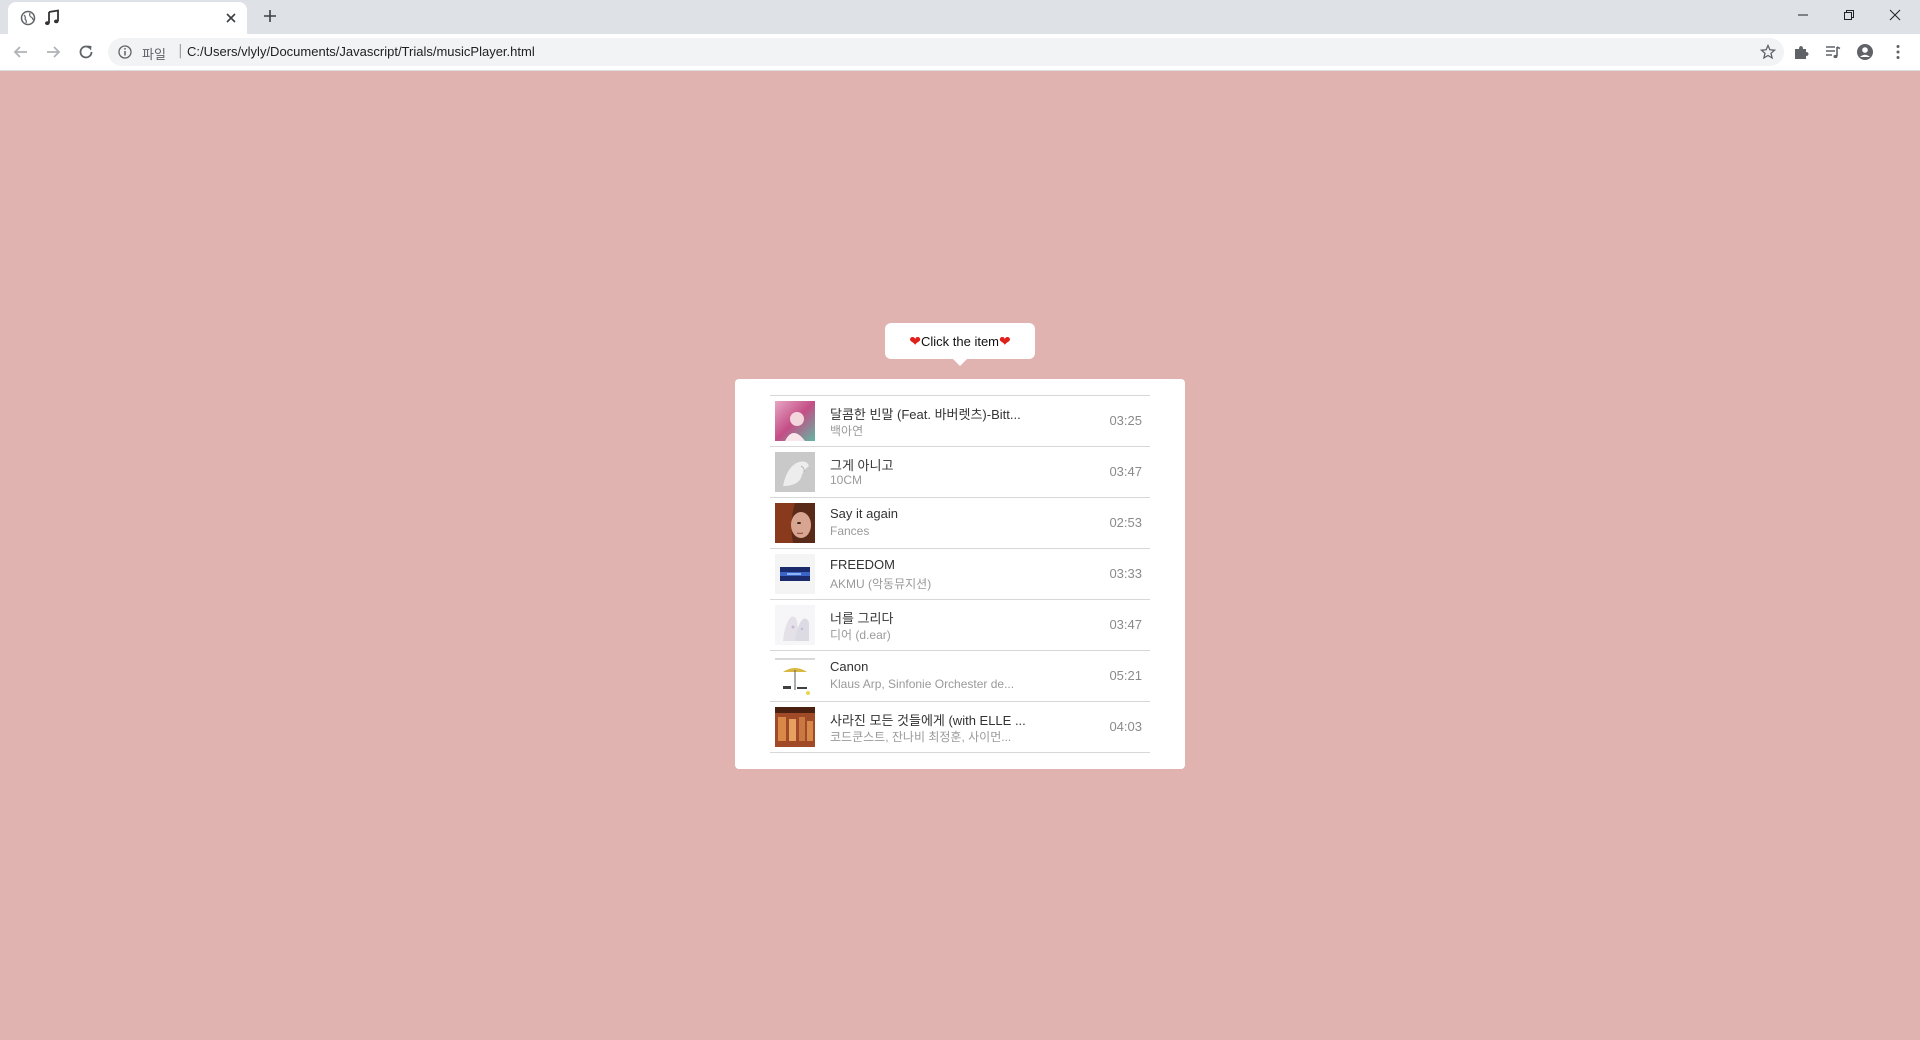 The width and height of the screenshot is (1920, 1040). What do you see at coordinates (960, 625) in the screenshot?
I see `list-item: 너를 그리다 디어 (d.ear) 03:47` at bounding box center [960, 625].